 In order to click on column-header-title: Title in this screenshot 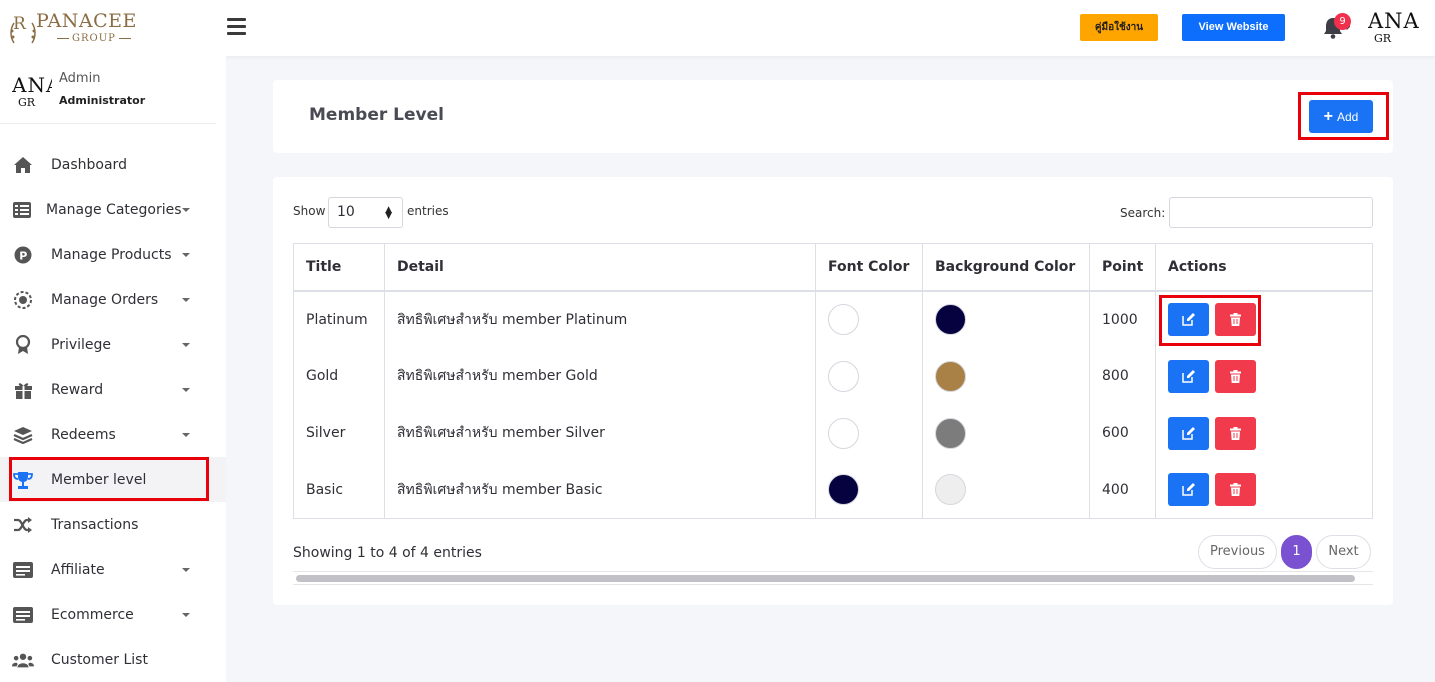, I will do `click(339, 267)`.